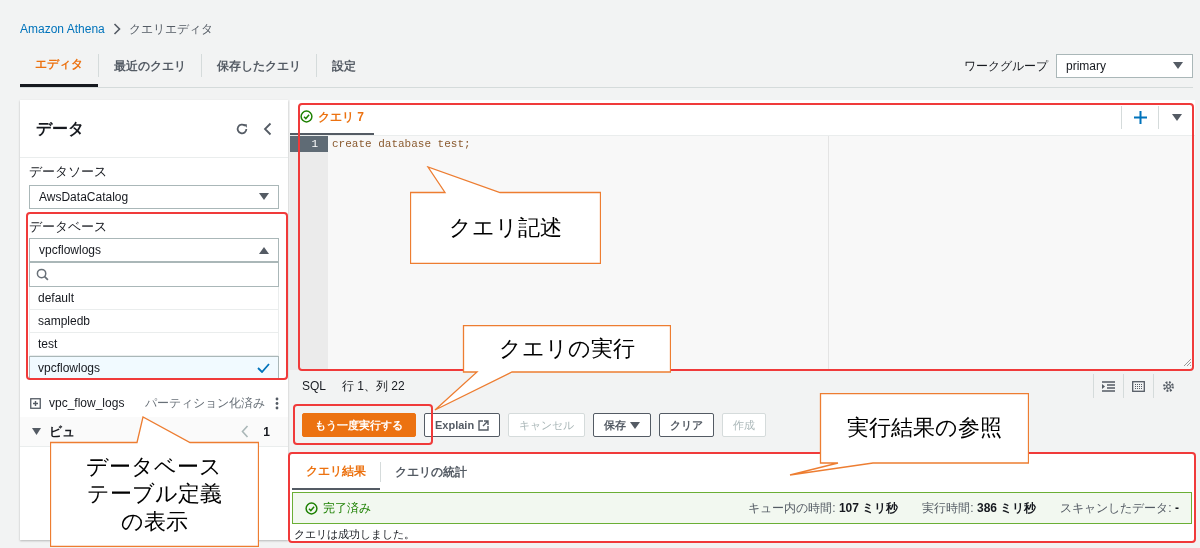  I want to click on external-link-icon, so click(484, 425).